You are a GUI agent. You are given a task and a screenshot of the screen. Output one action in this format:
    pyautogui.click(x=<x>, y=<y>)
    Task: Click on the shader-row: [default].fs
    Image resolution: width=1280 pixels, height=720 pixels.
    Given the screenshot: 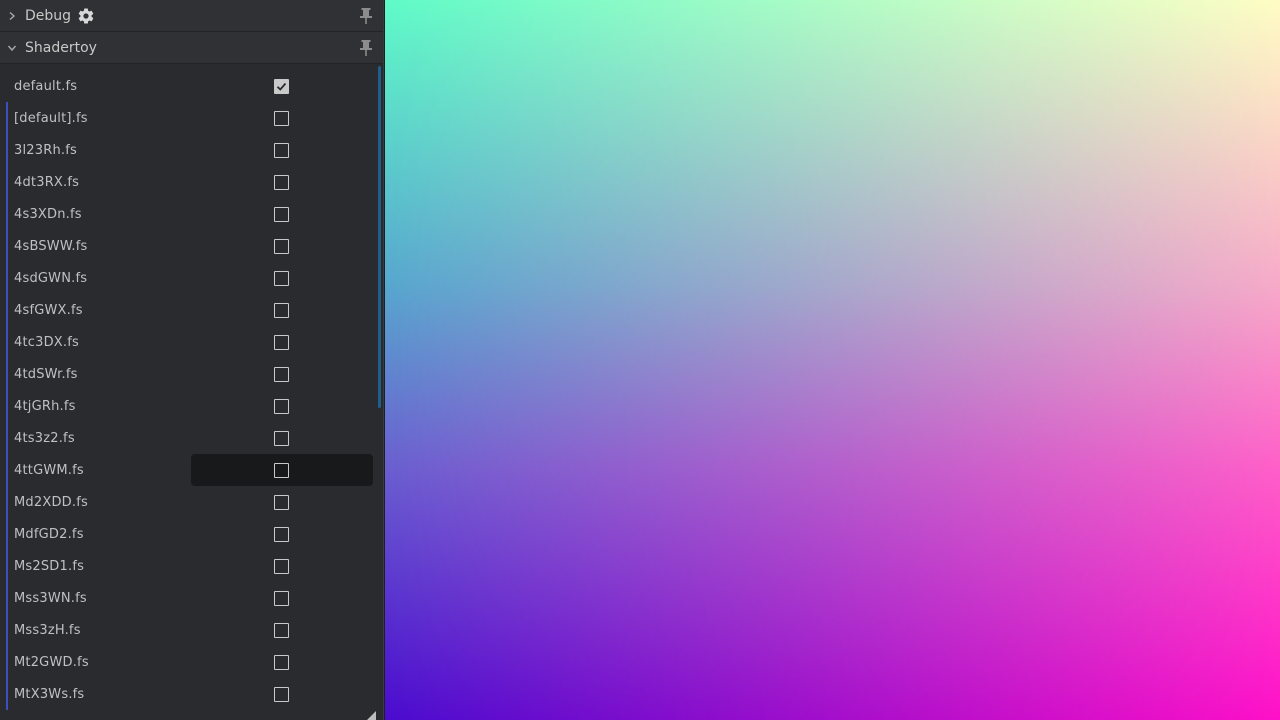 What is the action you would take?
    pyautogui.click(x=188, y=118)
    